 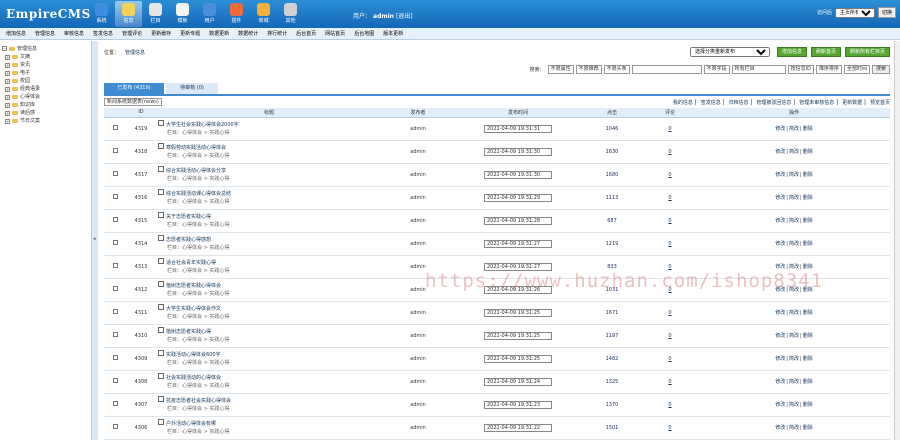 I want to click on column-select: 所有栏目, so click(x=758, y=69).